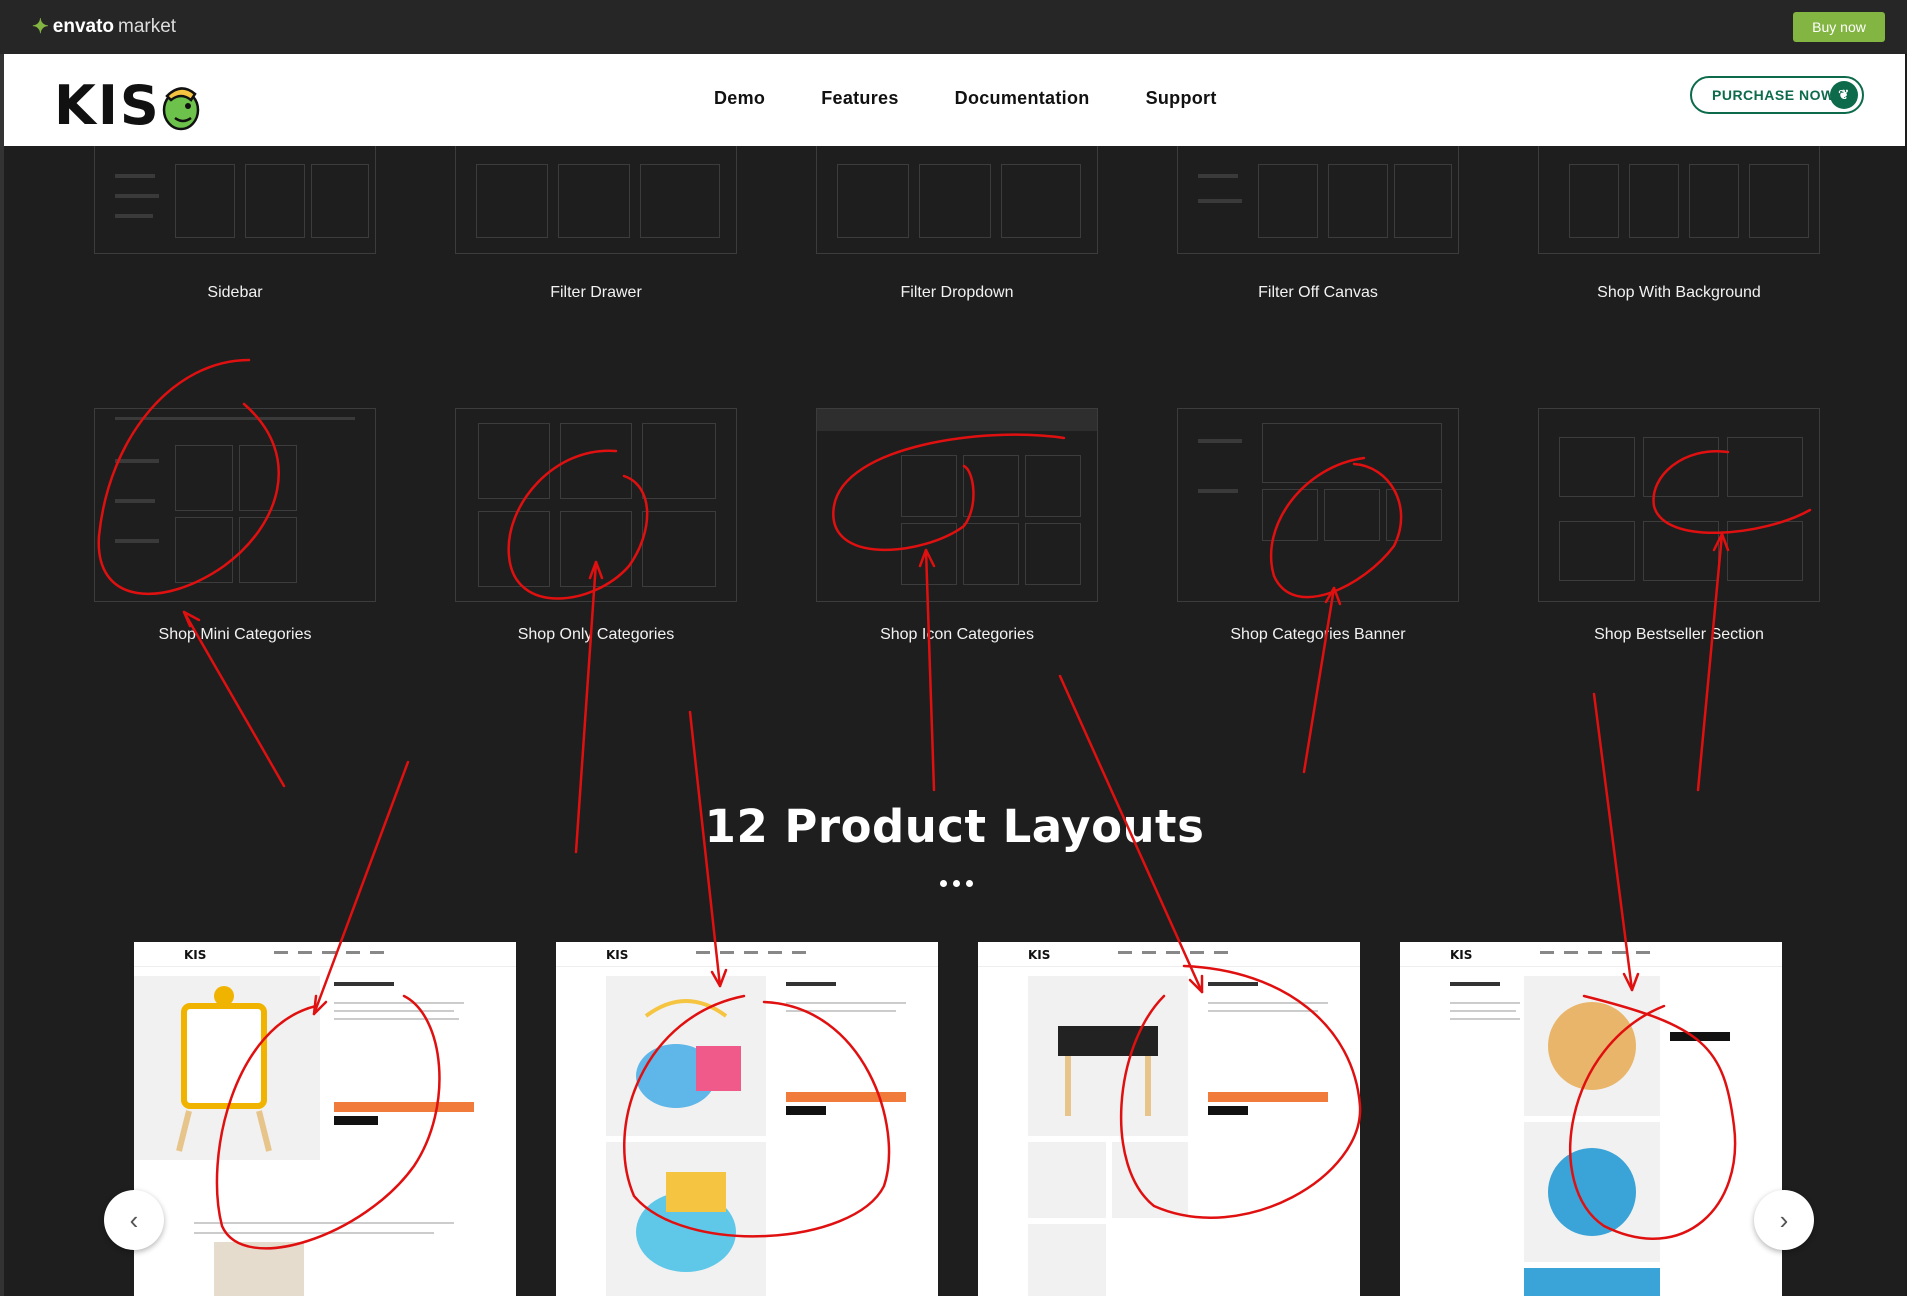 The width and height of the screenshot is (1907, 1296). What do you see at coordinates (953, 27) in the screenshot?
I see `envato-top-bar: ✦ envato market Buy now` at bounding box center [953, 27].